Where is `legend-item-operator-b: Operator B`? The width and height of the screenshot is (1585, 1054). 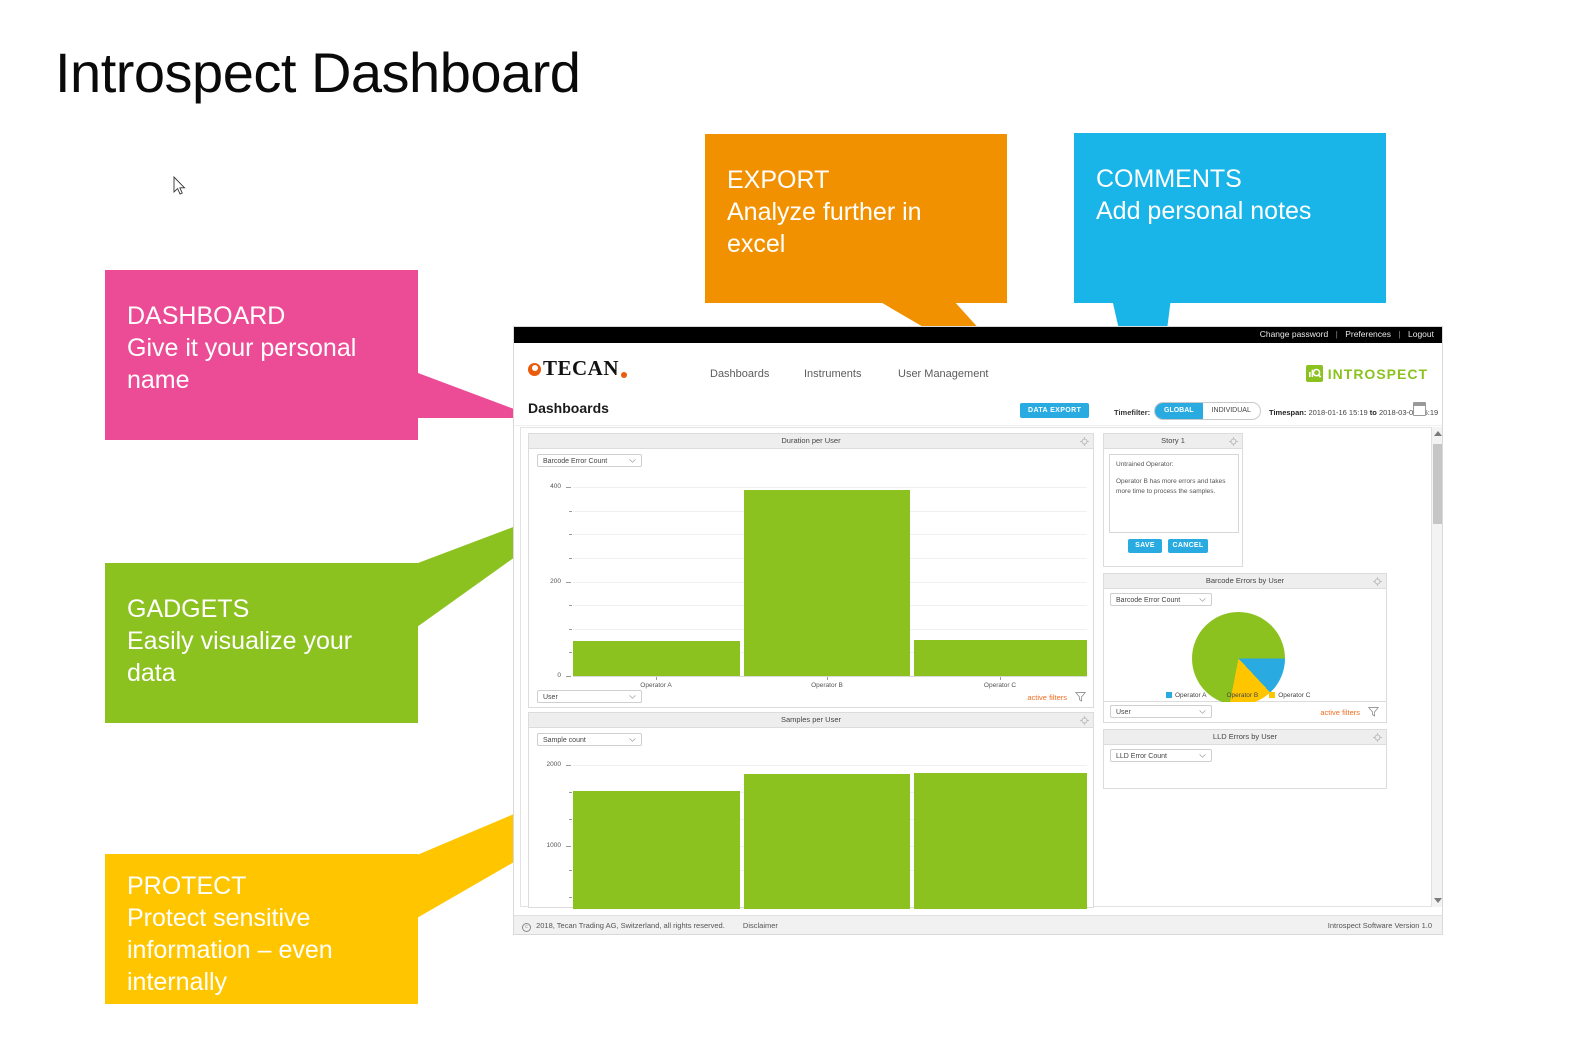
legend-item-operator-b: Operator B is located at coordinates (1237, 695).